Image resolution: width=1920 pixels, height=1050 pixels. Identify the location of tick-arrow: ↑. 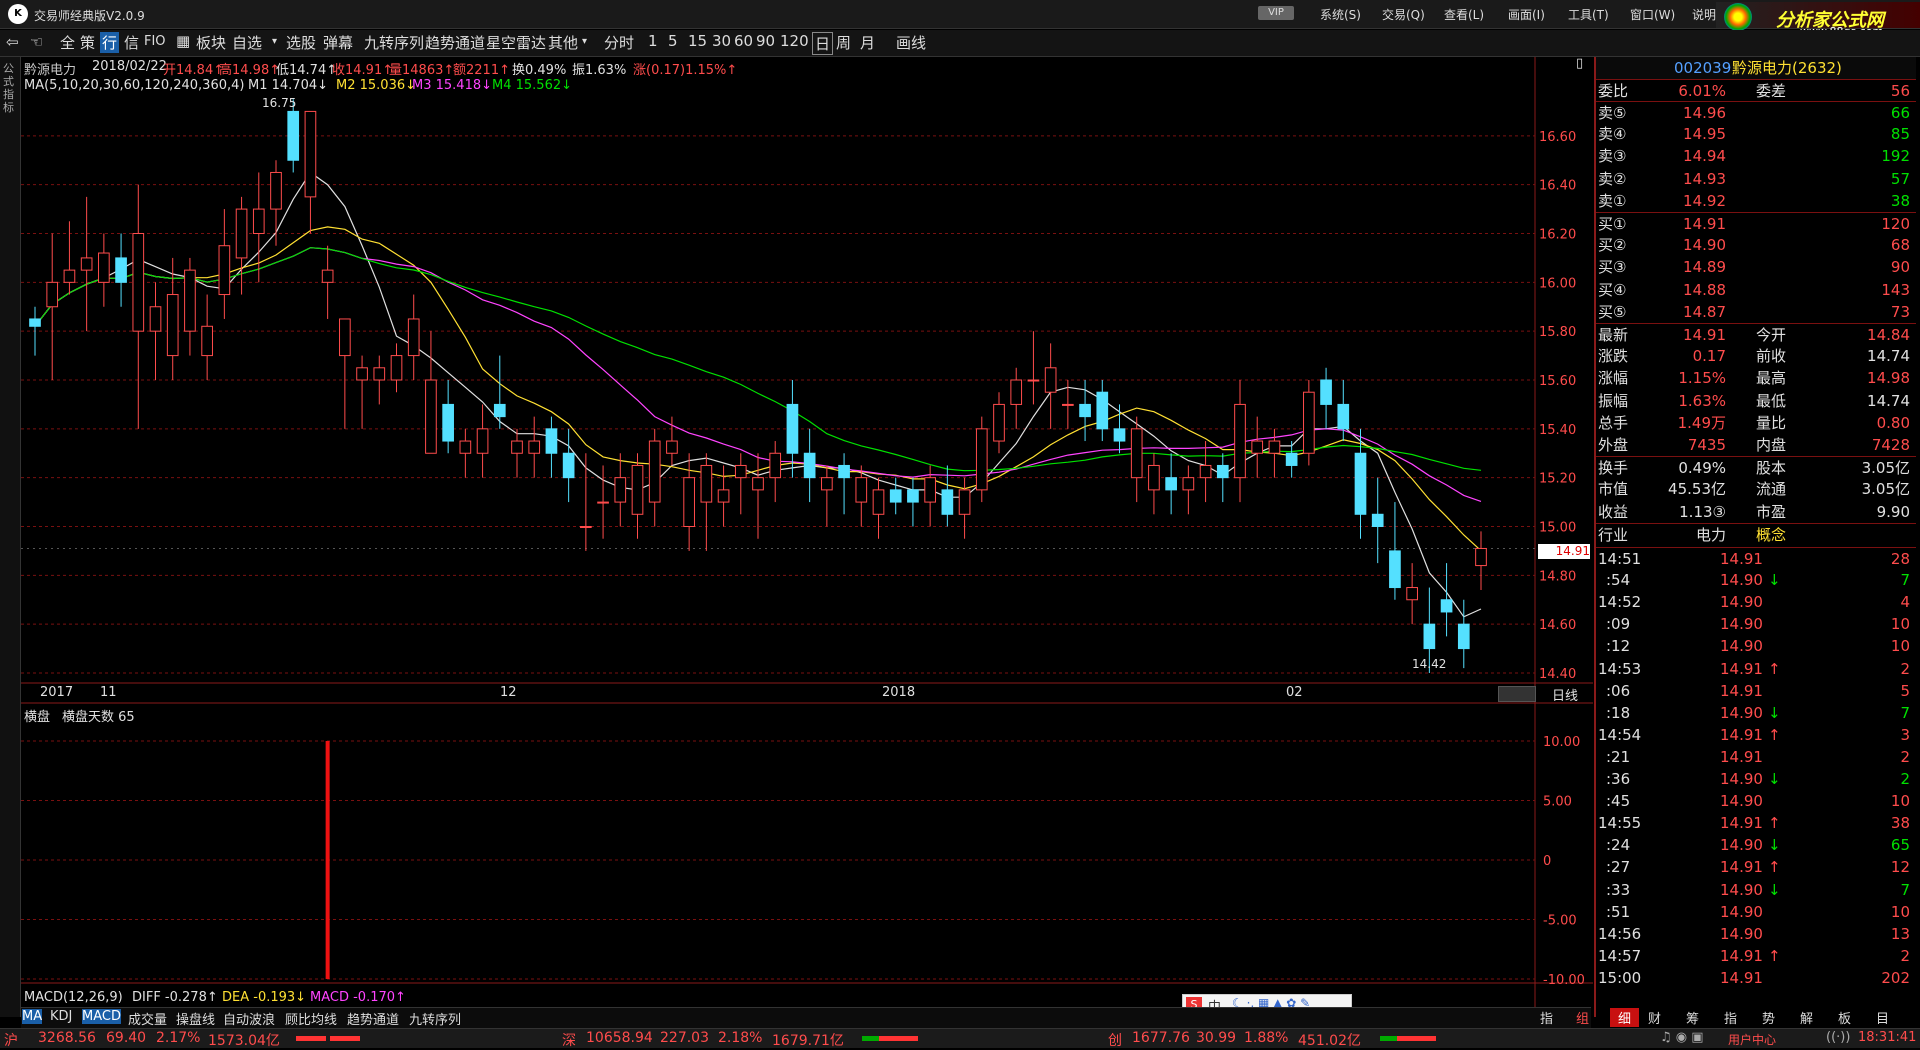
(1774, 823).